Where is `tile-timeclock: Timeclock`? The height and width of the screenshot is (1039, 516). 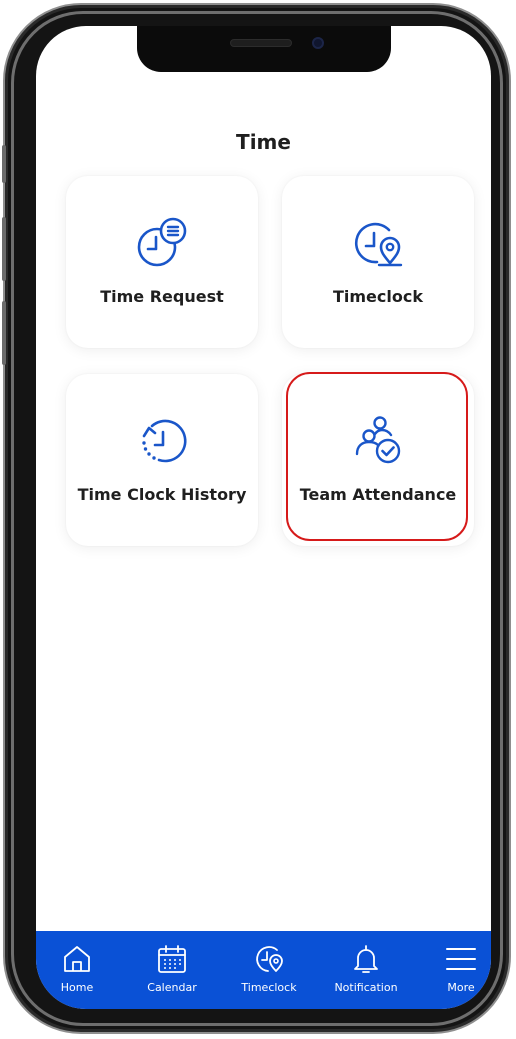 tile-timeclock: Timeclock is located at coordinates (378, 262).